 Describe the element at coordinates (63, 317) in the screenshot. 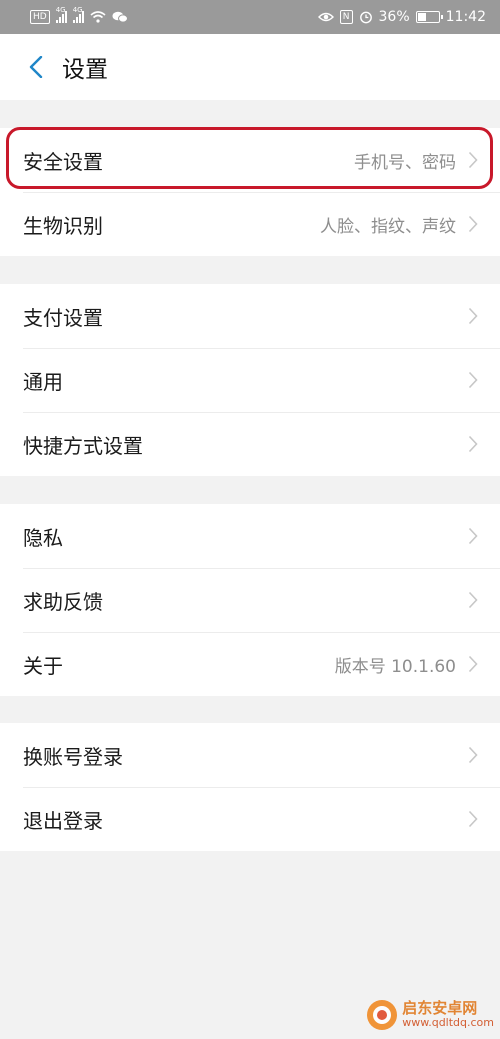

I see `item-label: 支付设置` at that location.